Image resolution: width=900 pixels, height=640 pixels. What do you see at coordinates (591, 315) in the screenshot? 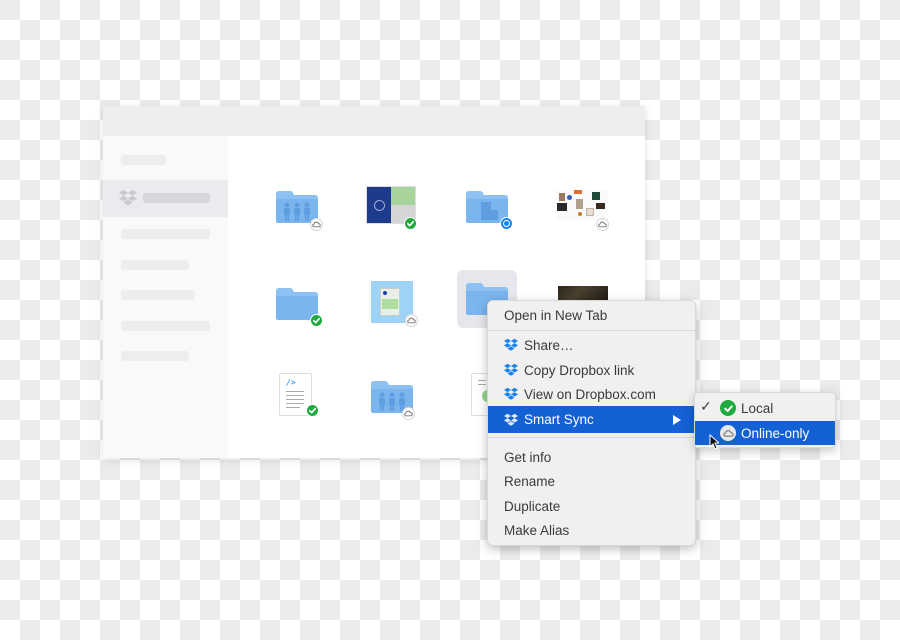
I see `menu-item-open-in-new-tab: Open in New Tab` at bounding box center [591, 315].